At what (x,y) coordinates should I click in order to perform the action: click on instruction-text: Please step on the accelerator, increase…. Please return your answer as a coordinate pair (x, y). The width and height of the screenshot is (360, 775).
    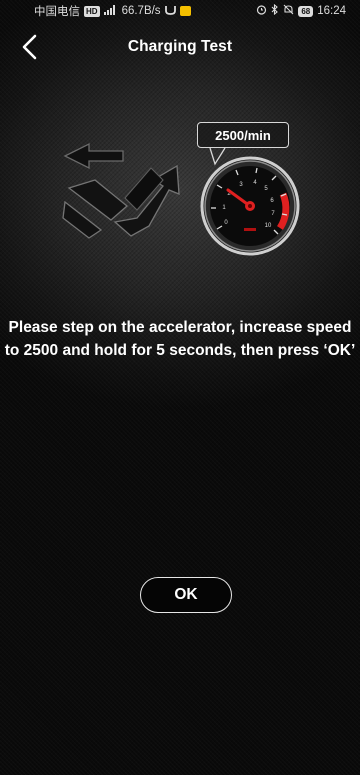
    Looking at the image, I should click on (180, 339).